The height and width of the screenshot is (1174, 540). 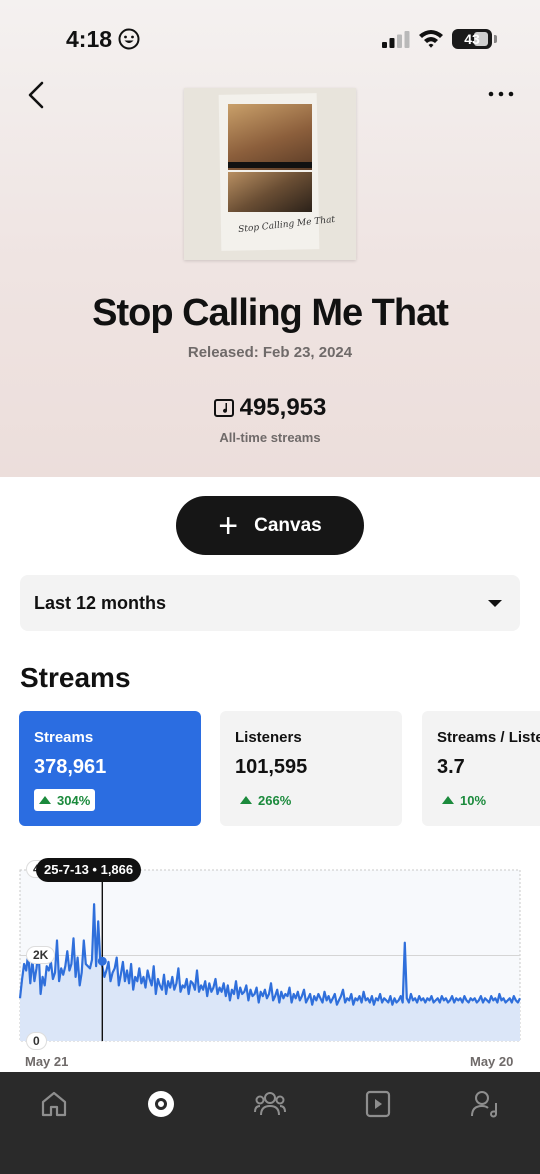 I want to click on x-axis-start-label: May 21, so click(x=47, y=1061).